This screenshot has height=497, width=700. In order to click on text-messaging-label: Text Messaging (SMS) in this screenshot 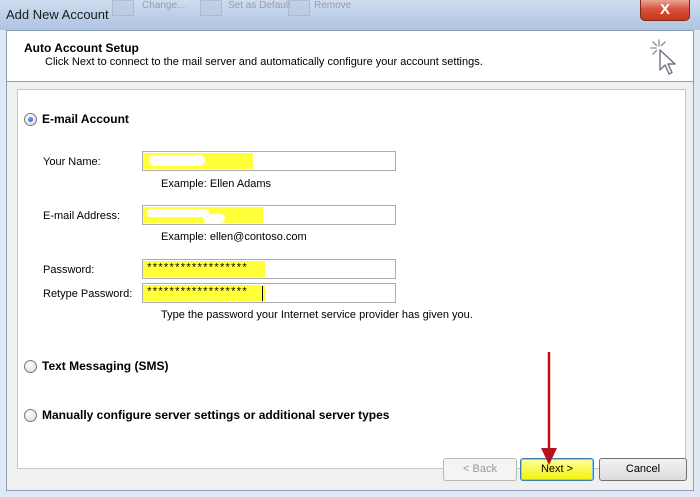, I will do `click(105, 366)`.